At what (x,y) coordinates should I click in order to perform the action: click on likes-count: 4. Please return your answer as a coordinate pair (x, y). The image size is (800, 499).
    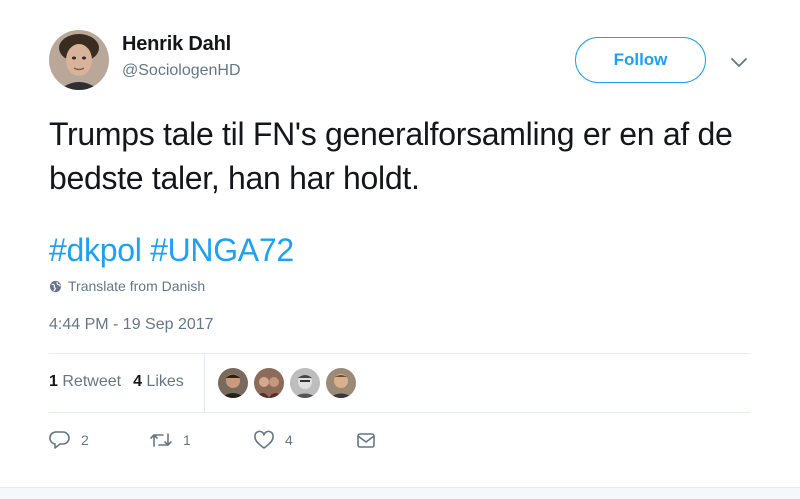
    Looking at the image, I should click on (137, 381).